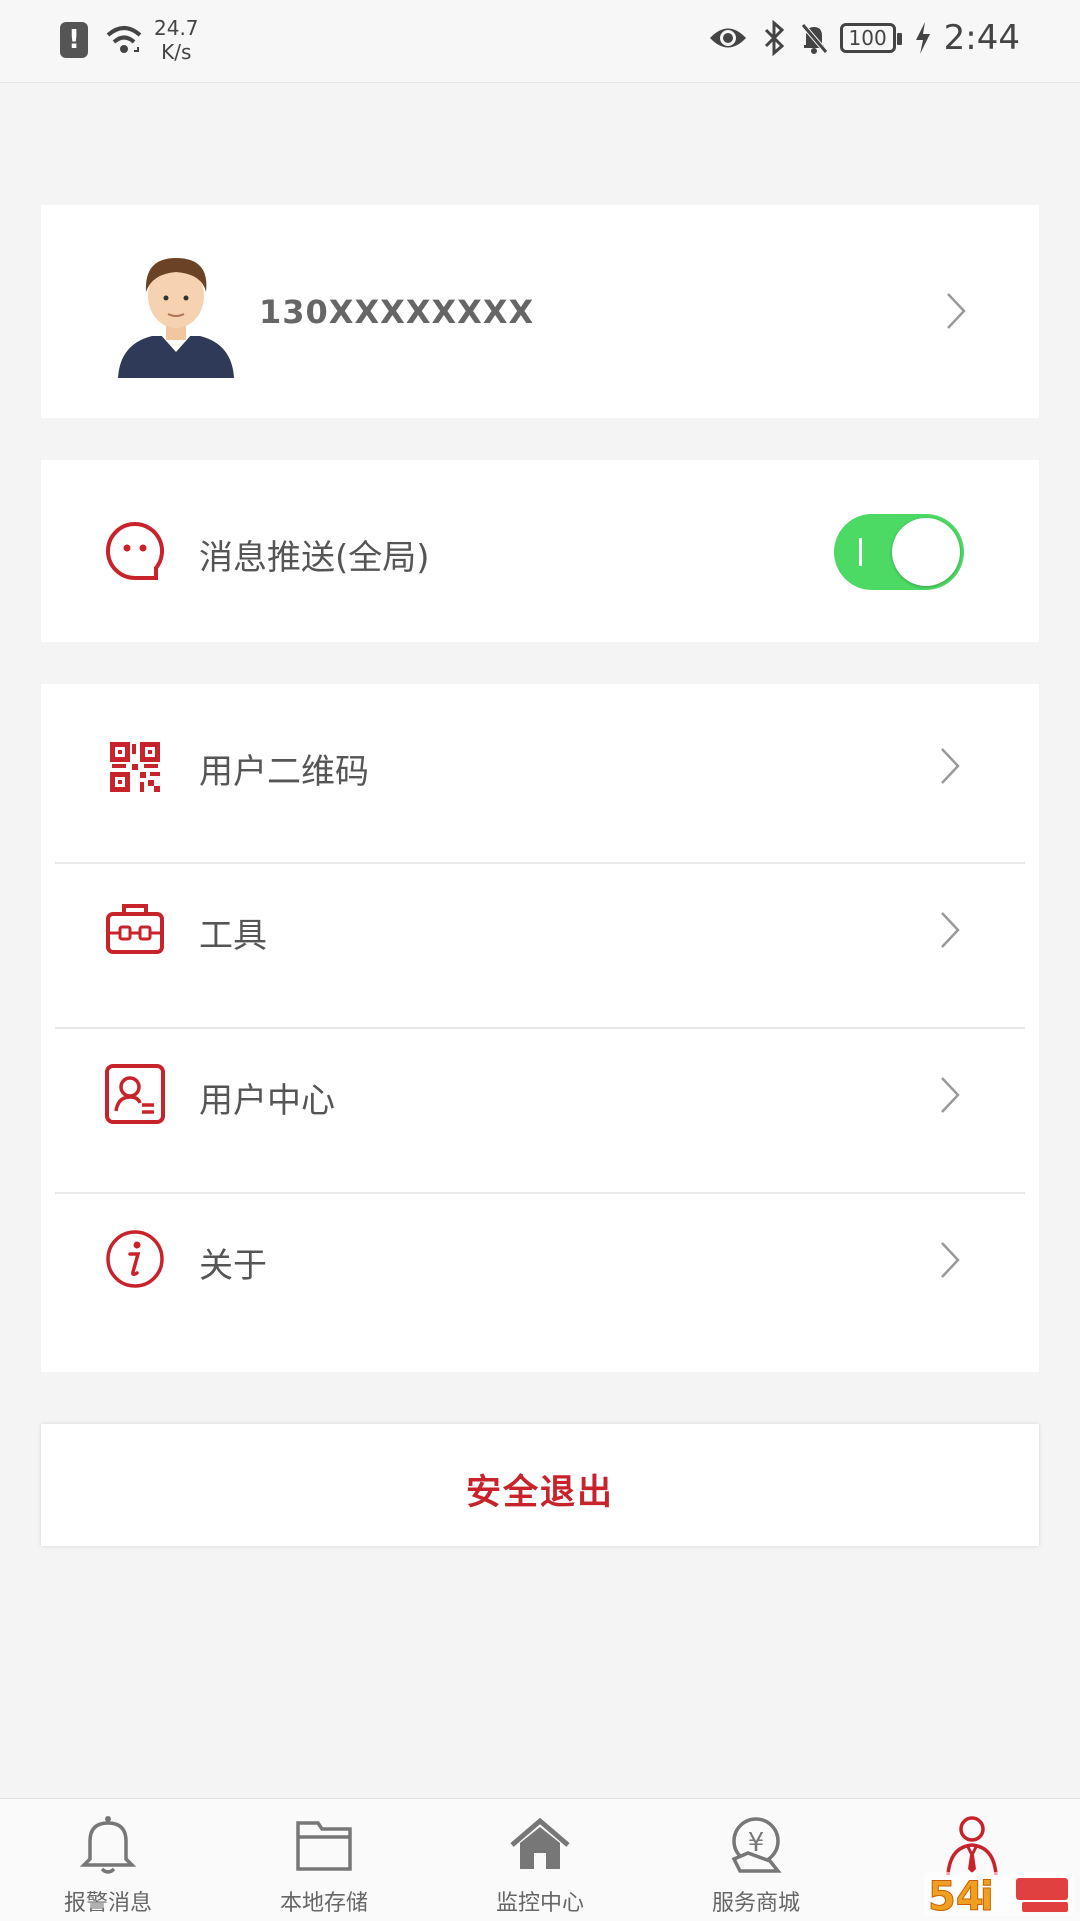  I want to click on toolbox-icon, so click(135, 929).